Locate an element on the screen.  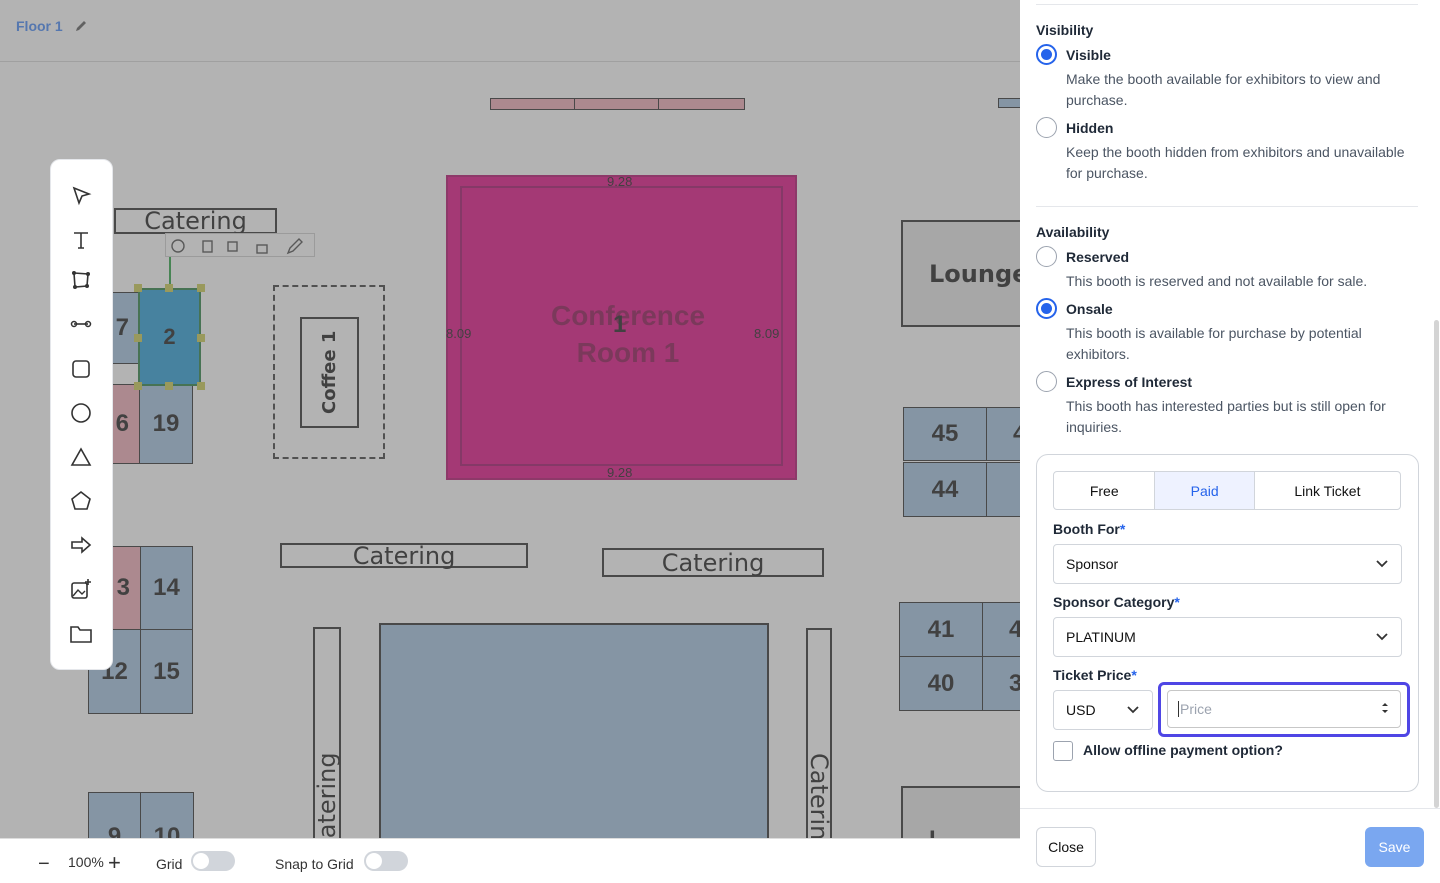
lounge-area: L is located at coordinates (960, 812).